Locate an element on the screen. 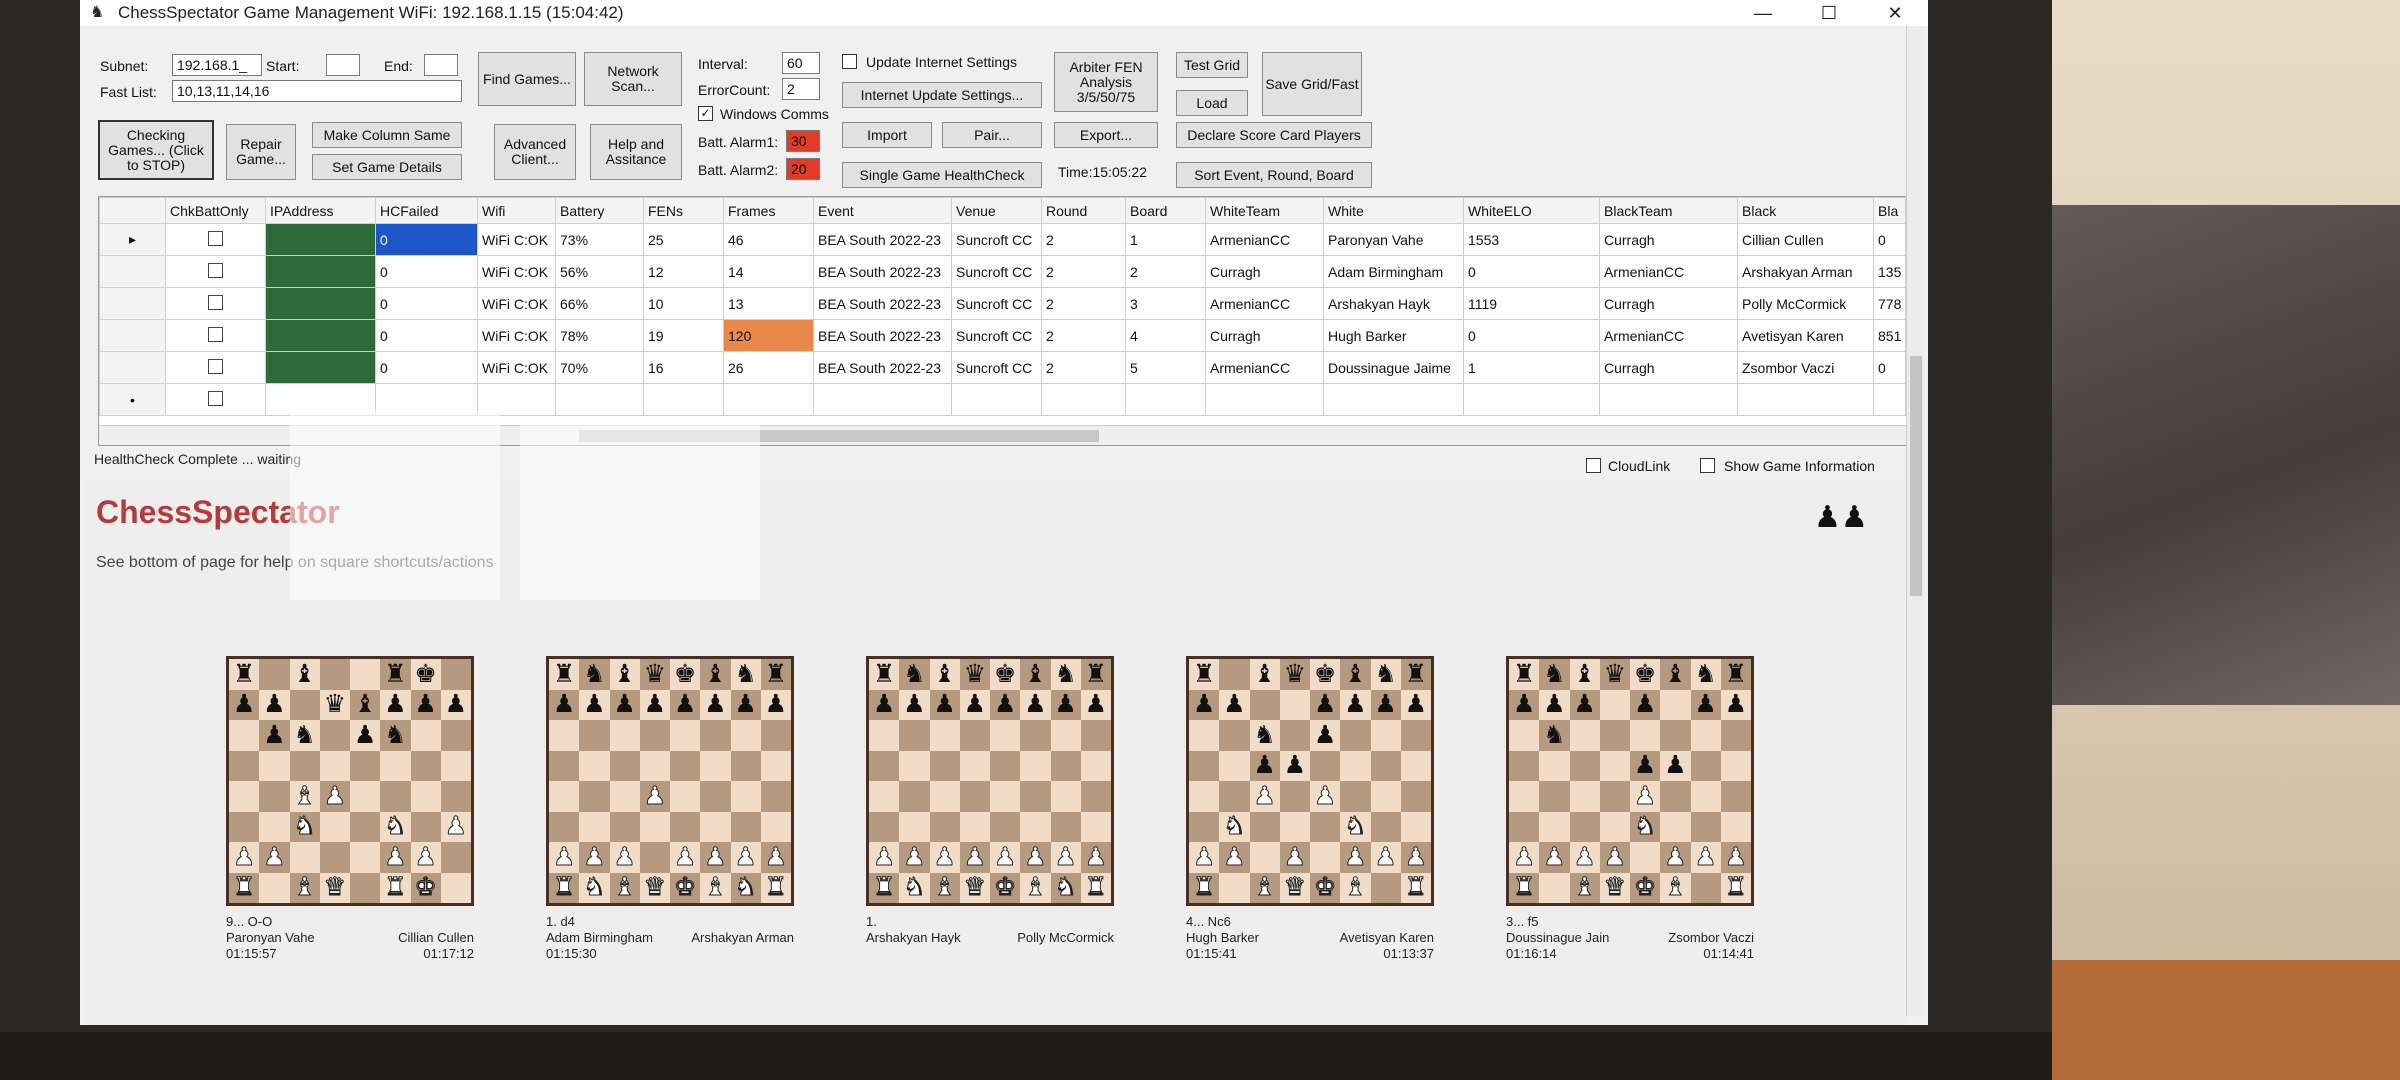 Image resolution: width=2400 pixels, height=1080 pixels. make-column-same-button: Make Column Same is located at coordinates (387, 135).